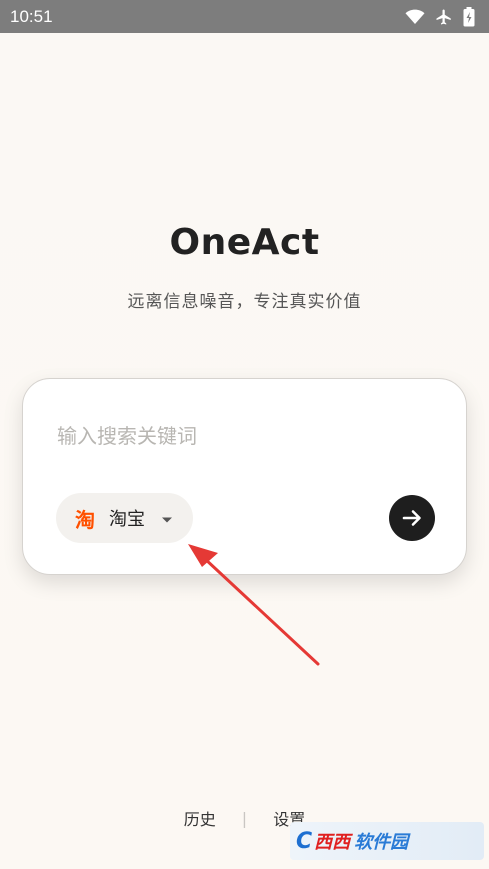  What do you see at coordinates (304, 841) in the screenshot?
I see `watermark-c: C` at bounding box center [304, 841].